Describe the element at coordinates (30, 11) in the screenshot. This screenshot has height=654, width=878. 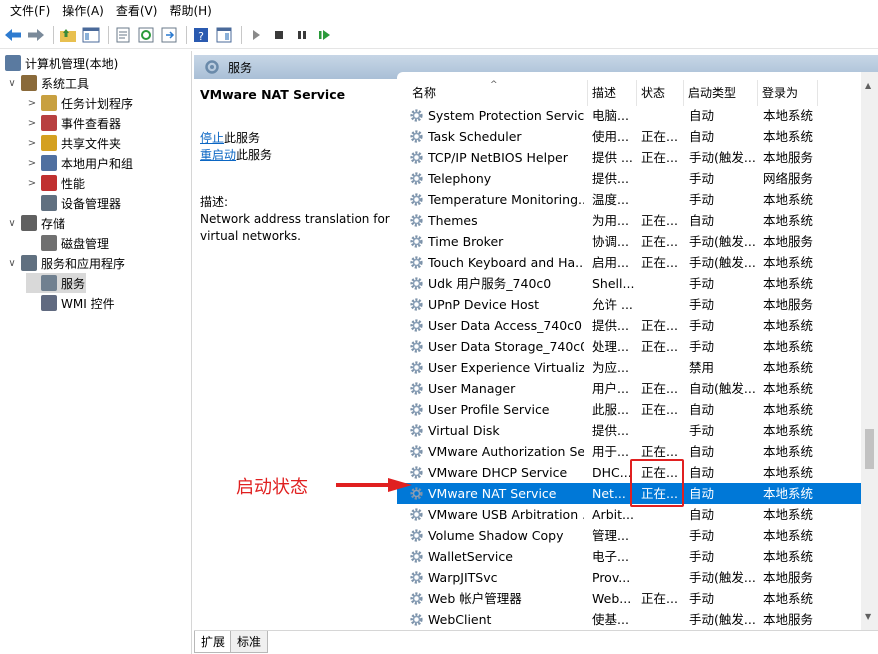
I see `menu-file: 文件(F)` at that location.